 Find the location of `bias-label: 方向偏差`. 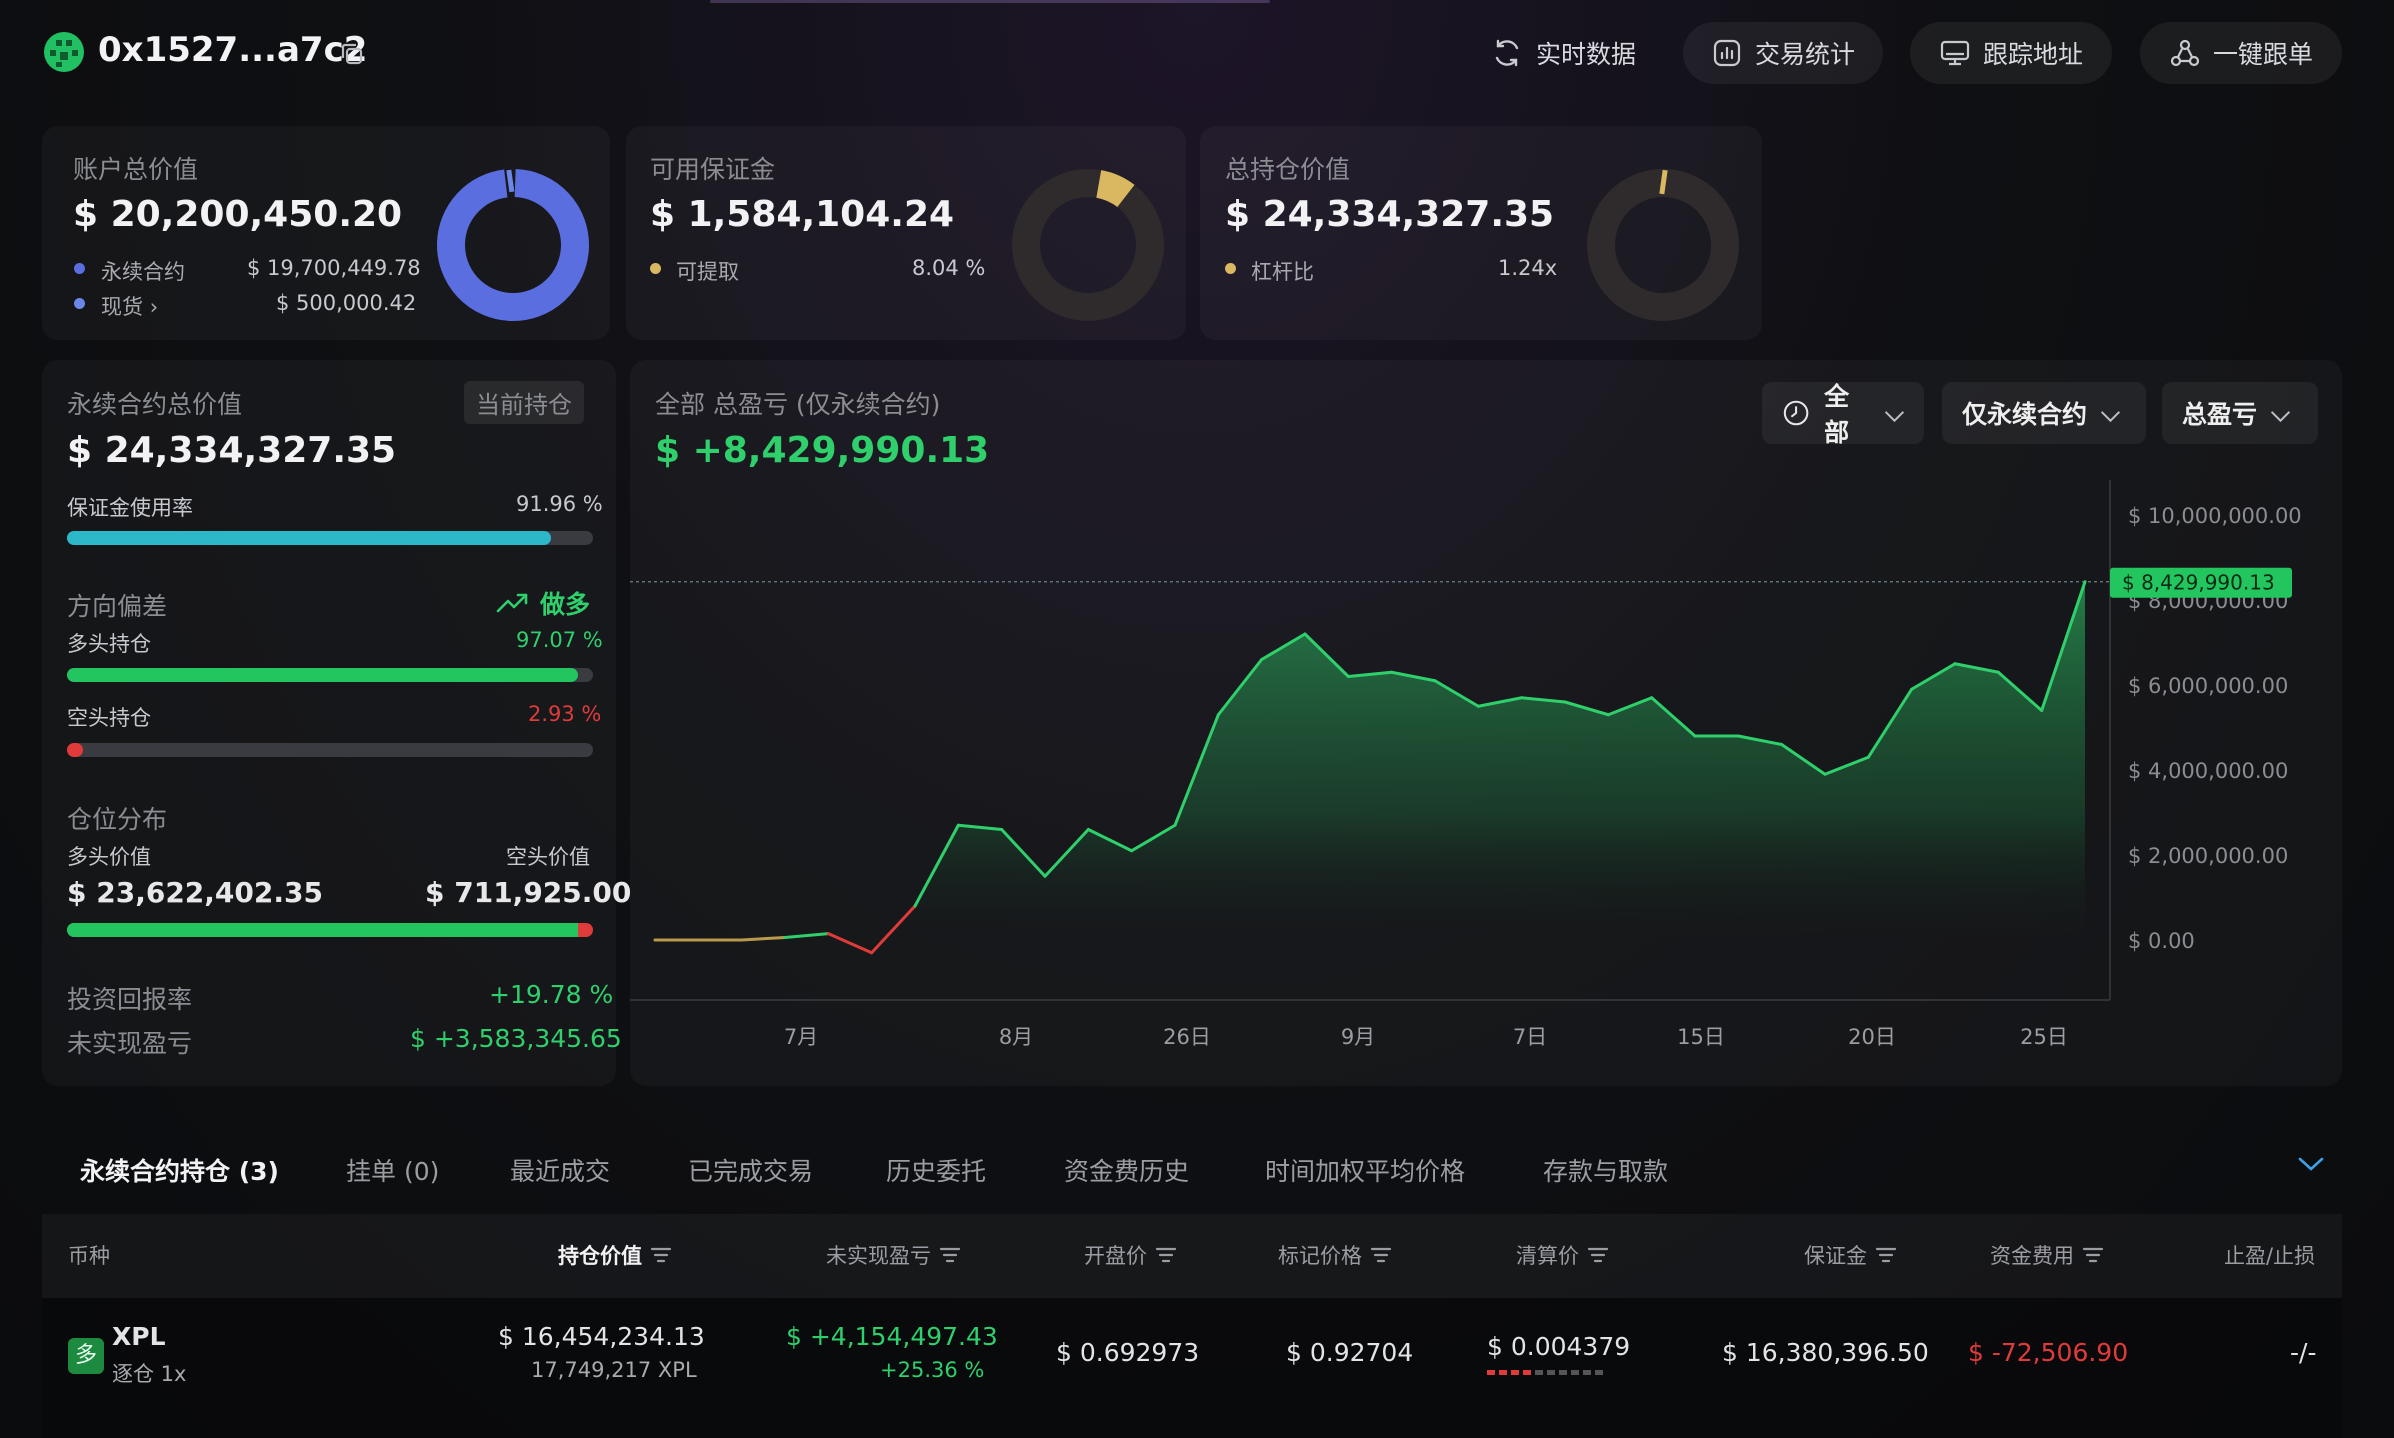

bias-label: 方向偏差 is located at coordinates (117, 606).